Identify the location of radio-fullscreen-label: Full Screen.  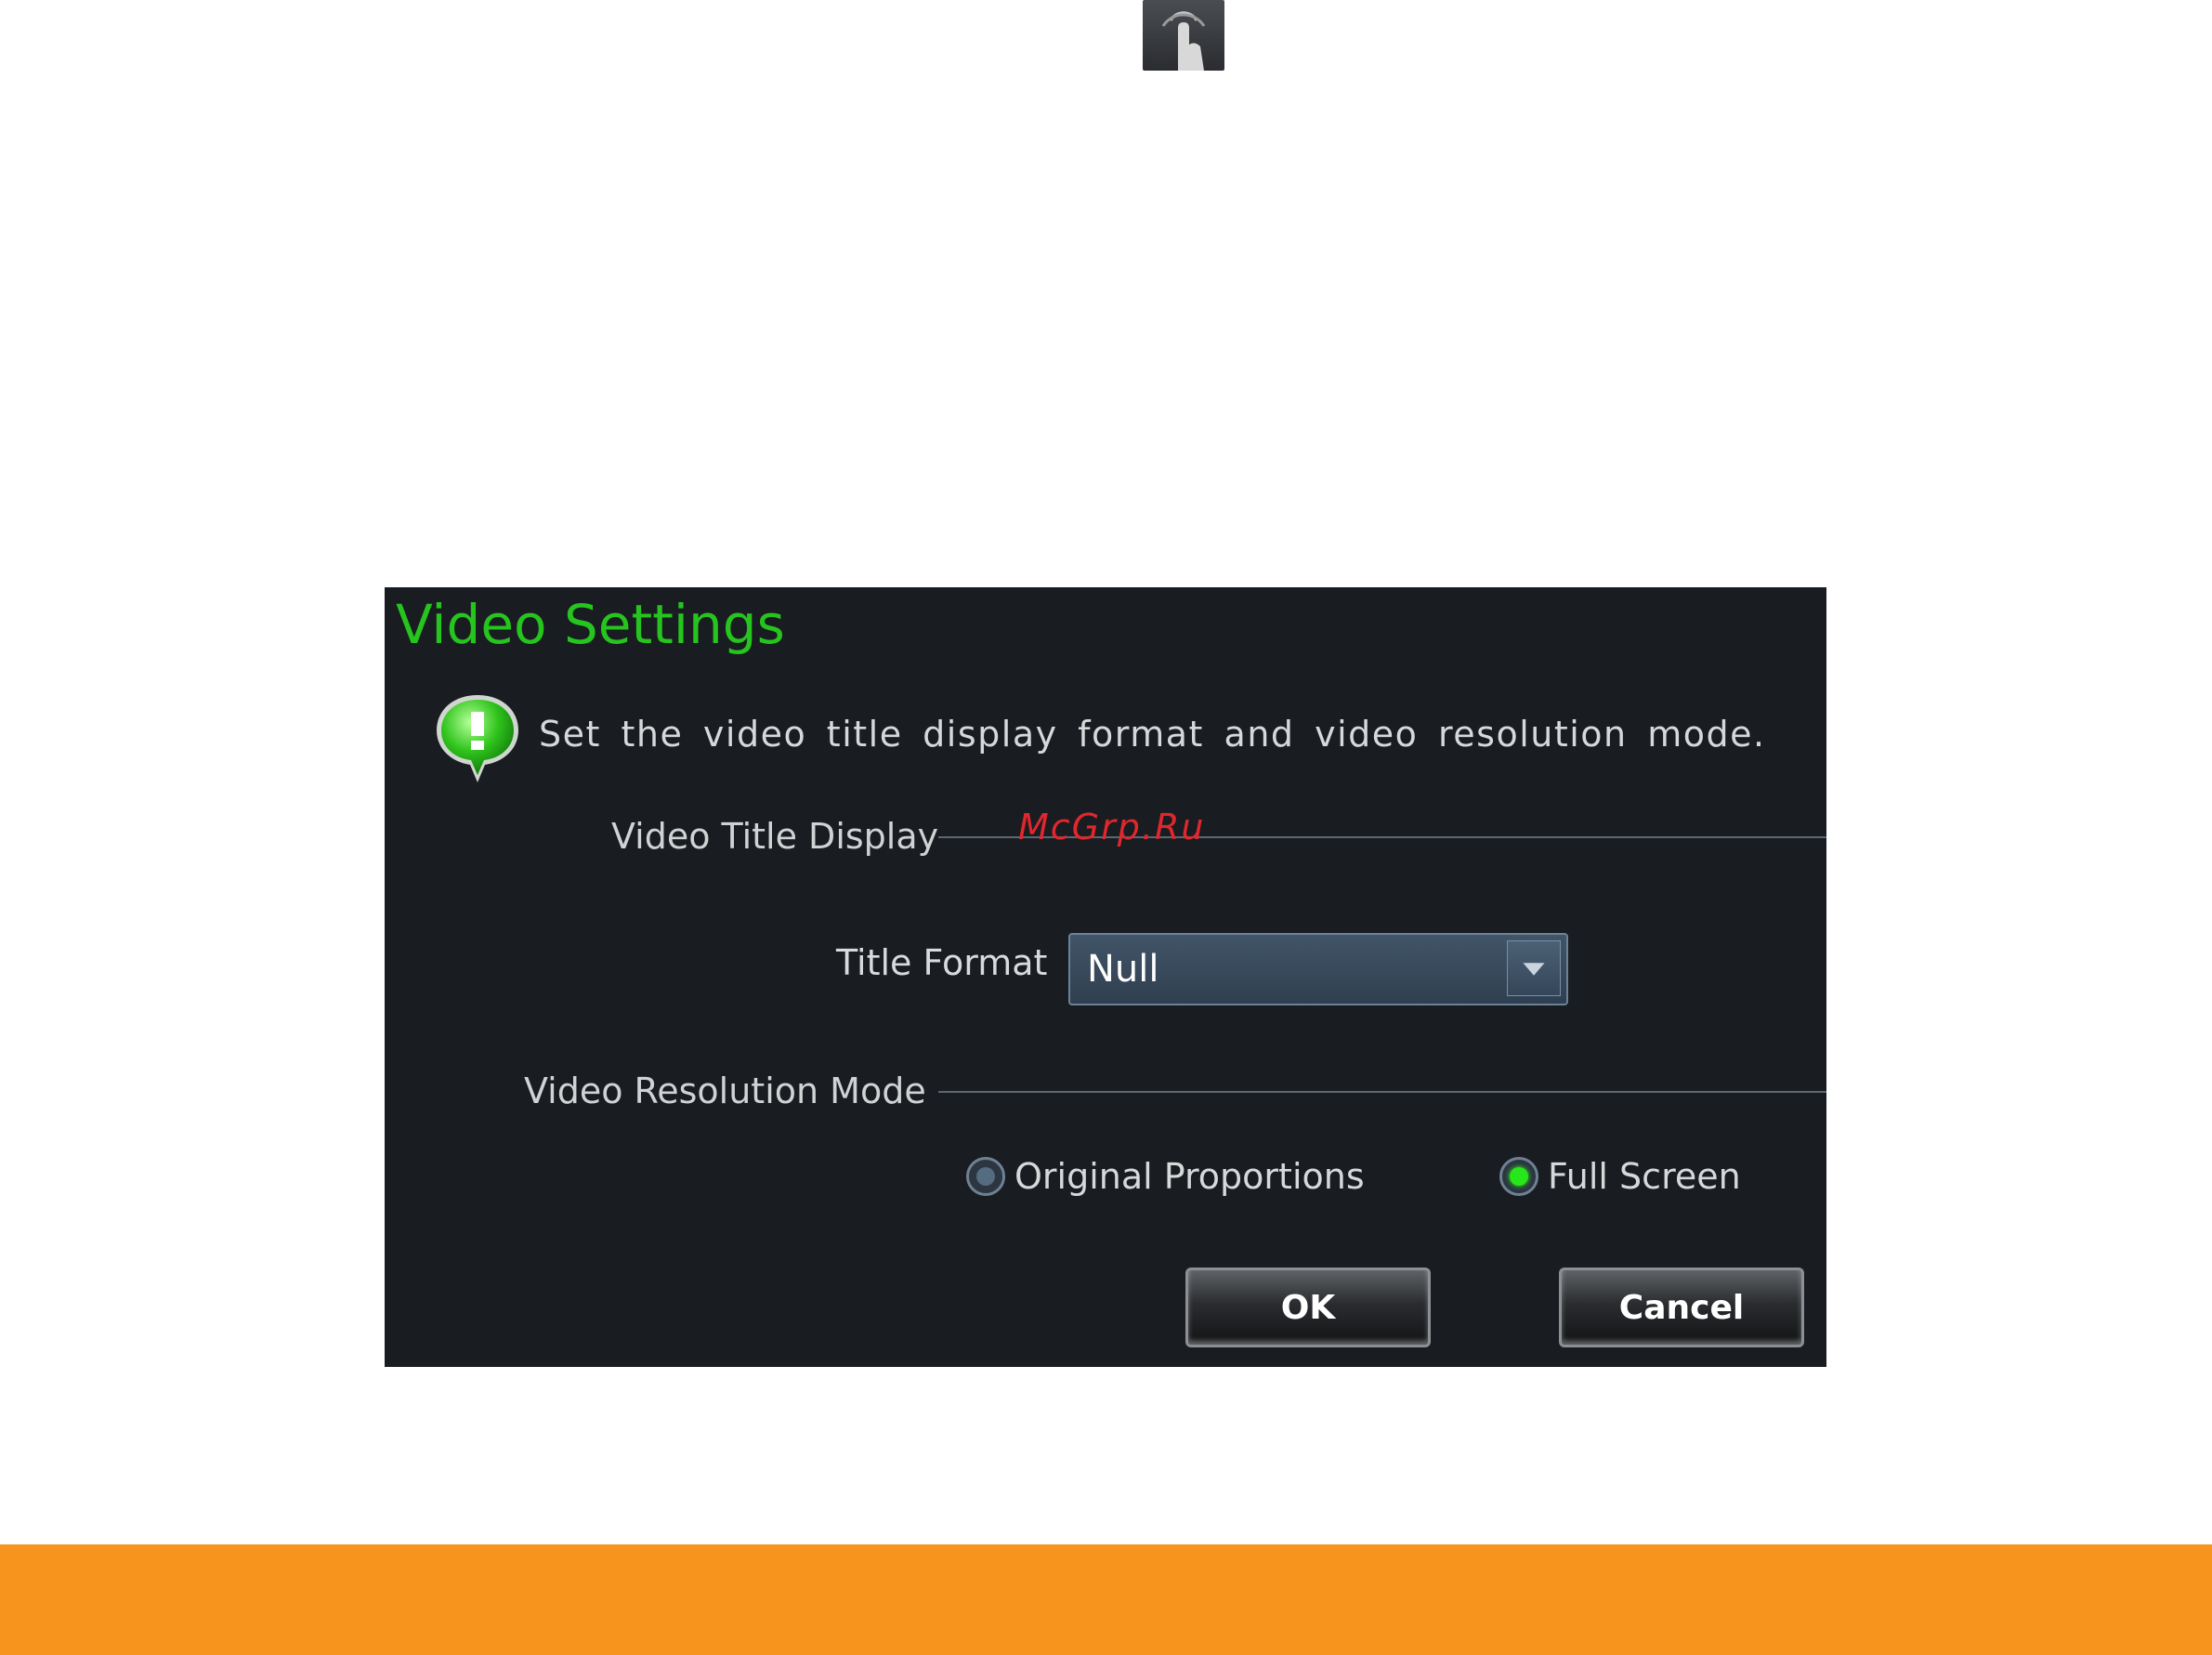
(1644, 1176).